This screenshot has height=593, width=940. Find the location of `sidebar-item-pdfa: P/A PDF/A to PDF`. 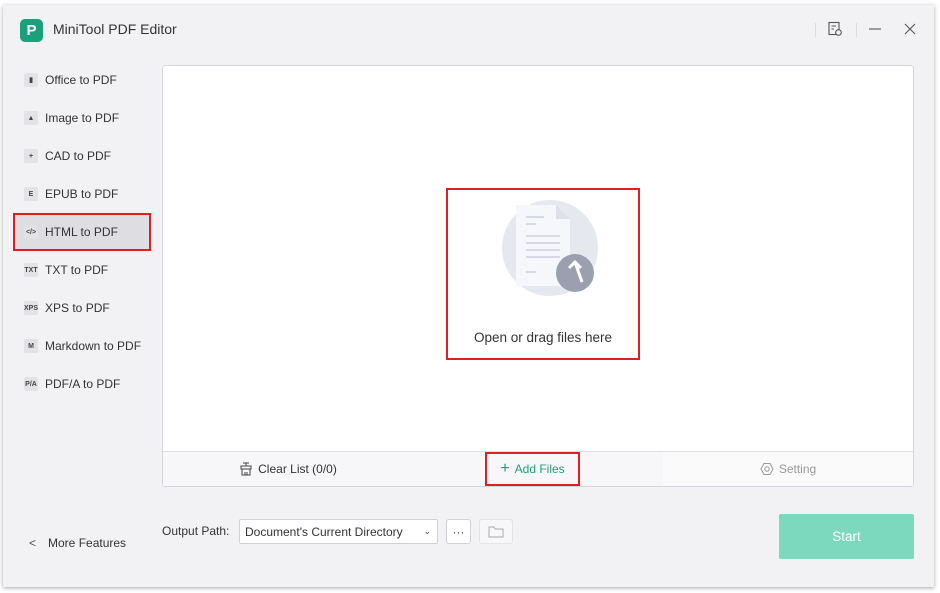

sidebar-item-pdfa: P/A PDF/A to PDF is located at coordinates (82, 384).